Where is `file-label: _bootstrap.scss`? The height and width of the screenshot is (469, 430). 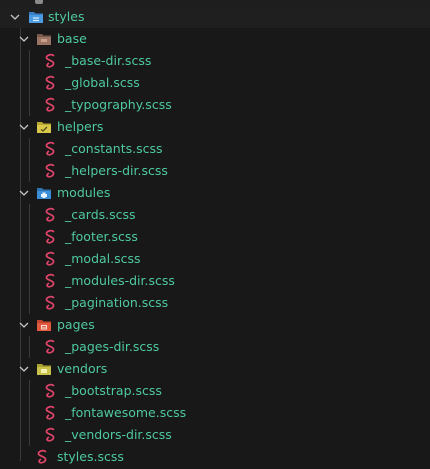 file-label: _bootstrap.scss is located at coordinates (113, 390).